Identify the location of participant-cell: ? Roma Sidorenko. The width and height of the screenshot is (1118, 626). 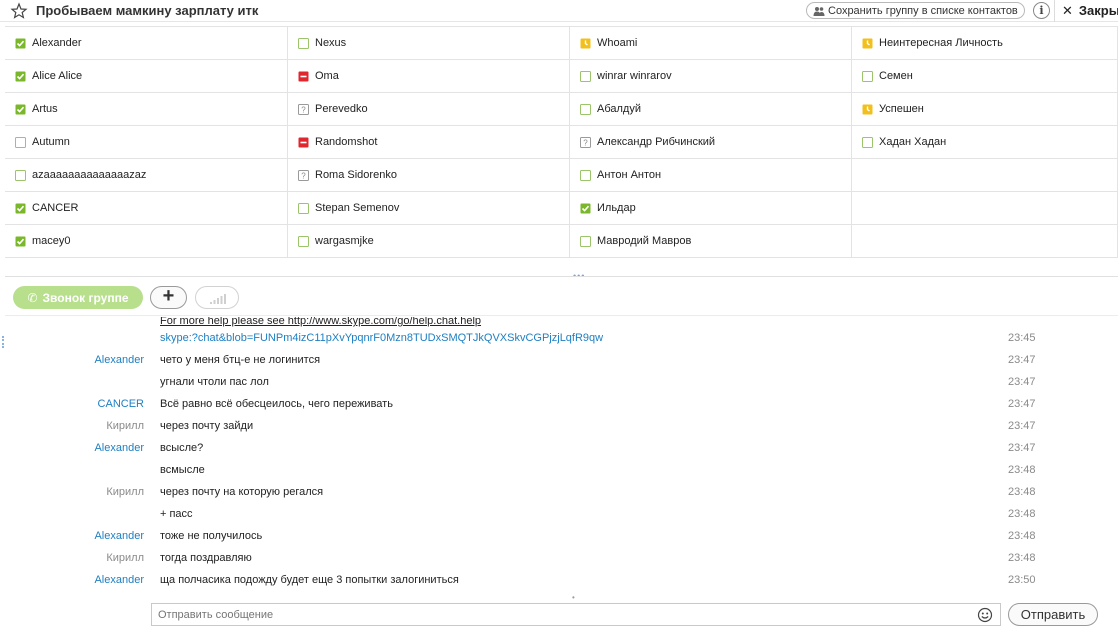
(429, 175).